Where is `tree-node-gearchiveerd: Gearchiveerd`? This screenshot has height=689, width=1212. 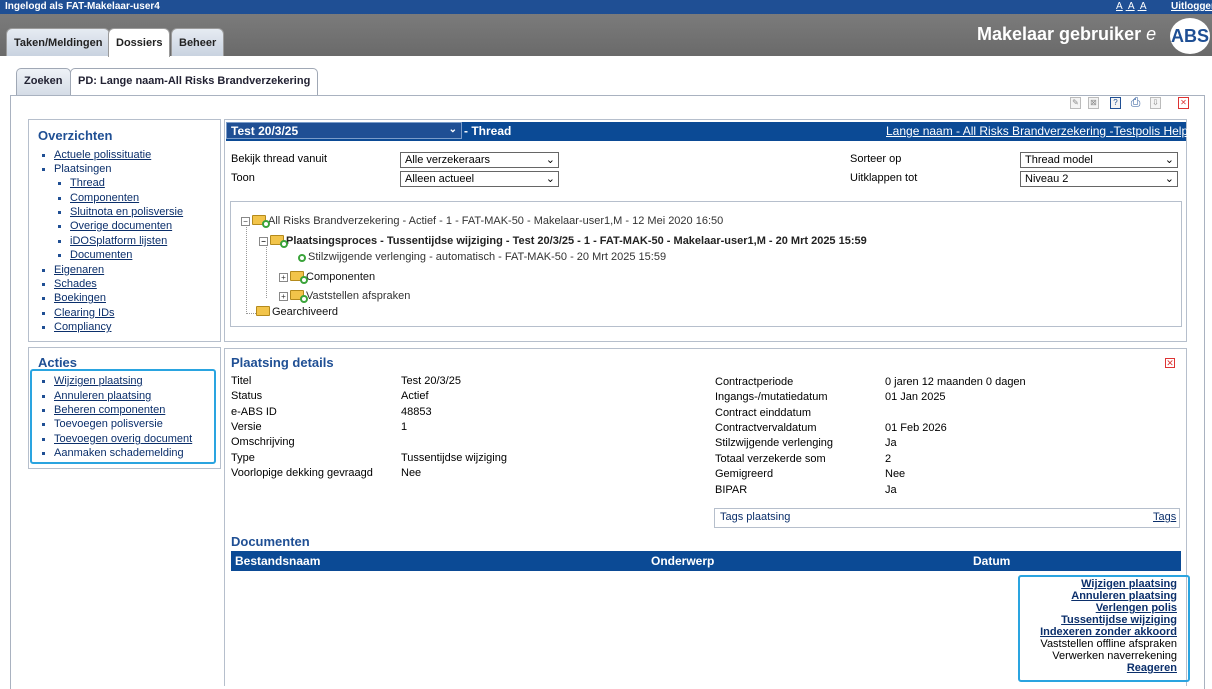
tree-node-gearchiveerd: Gearchiveerd is located at coordinates (297, 312).